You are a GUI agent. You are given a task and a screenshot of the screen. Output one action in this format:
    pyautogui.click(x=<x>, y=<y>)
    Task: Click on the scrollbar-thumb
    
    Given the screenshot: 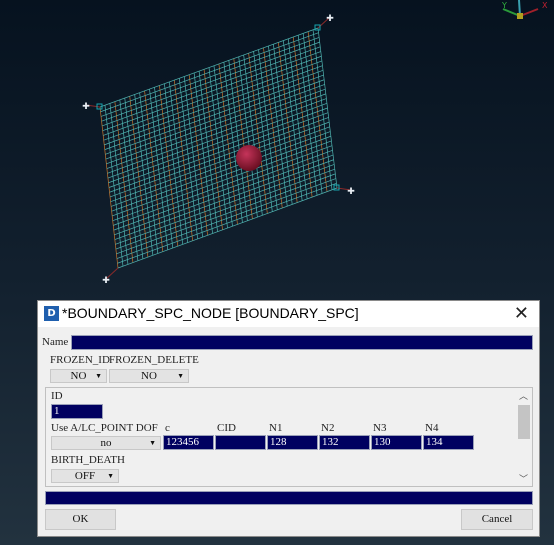 What is the action you would take?
    pyautogui.click(x=524, y=422)
    